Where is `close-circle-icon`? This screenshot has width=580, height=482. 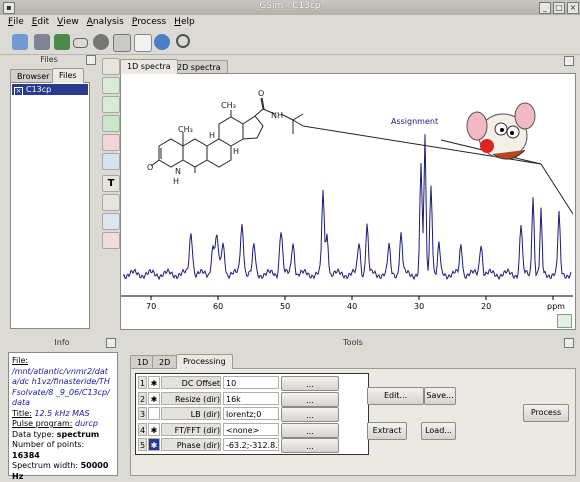
close-circle-icon is located at coordinates (101, 42).